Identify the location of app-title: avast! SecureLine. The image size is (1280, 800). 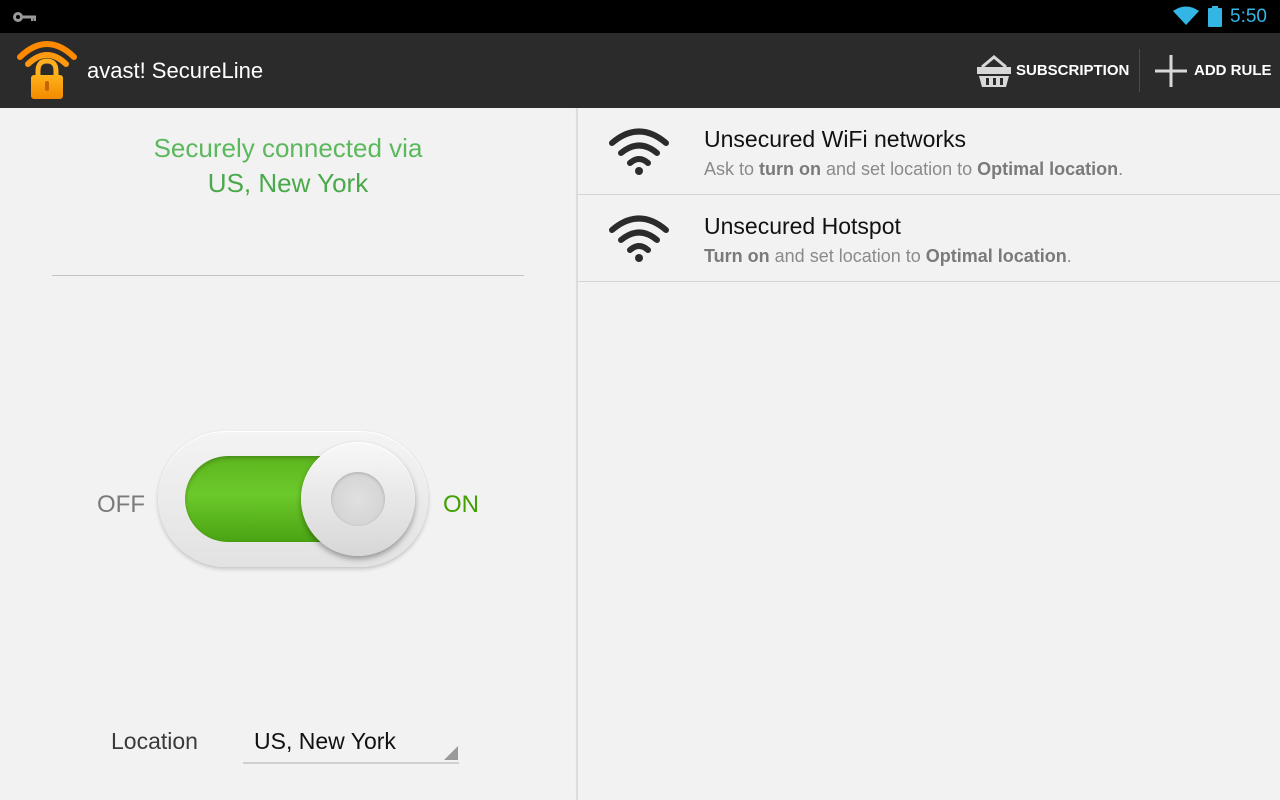
(175, 70).